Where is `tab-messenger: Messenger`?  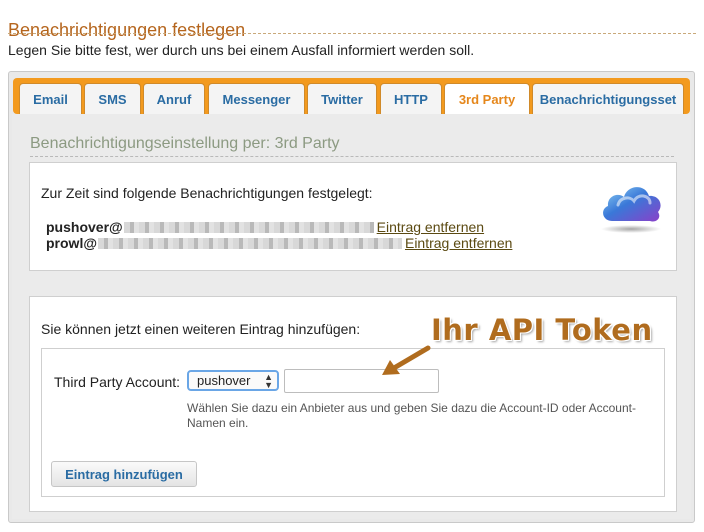
tab-messenger: Messenger is located at coordinates (256, 98).